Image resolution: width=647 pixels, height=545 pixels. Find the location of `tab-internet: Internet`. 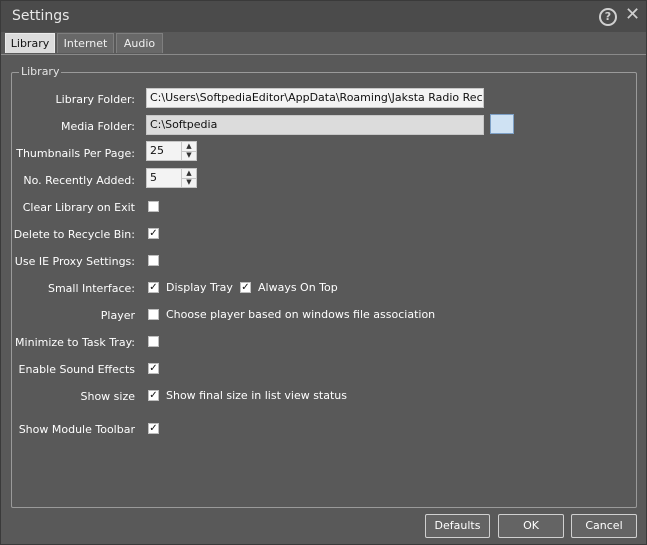

tab-internet: Internet is located at coordinates (85, 43).